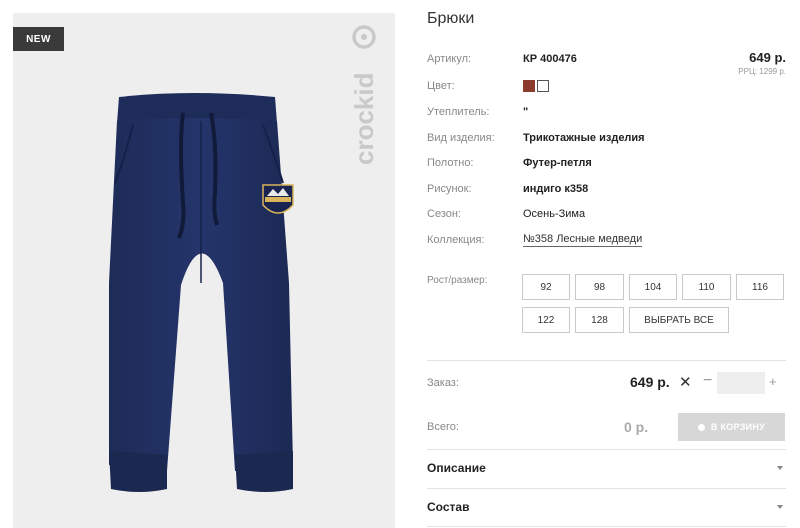 The image size is (800, 528). What do you see at coordinates (526, 112) in the screenshot?
I see `spec-value: "` at bounding box center [526, 112].